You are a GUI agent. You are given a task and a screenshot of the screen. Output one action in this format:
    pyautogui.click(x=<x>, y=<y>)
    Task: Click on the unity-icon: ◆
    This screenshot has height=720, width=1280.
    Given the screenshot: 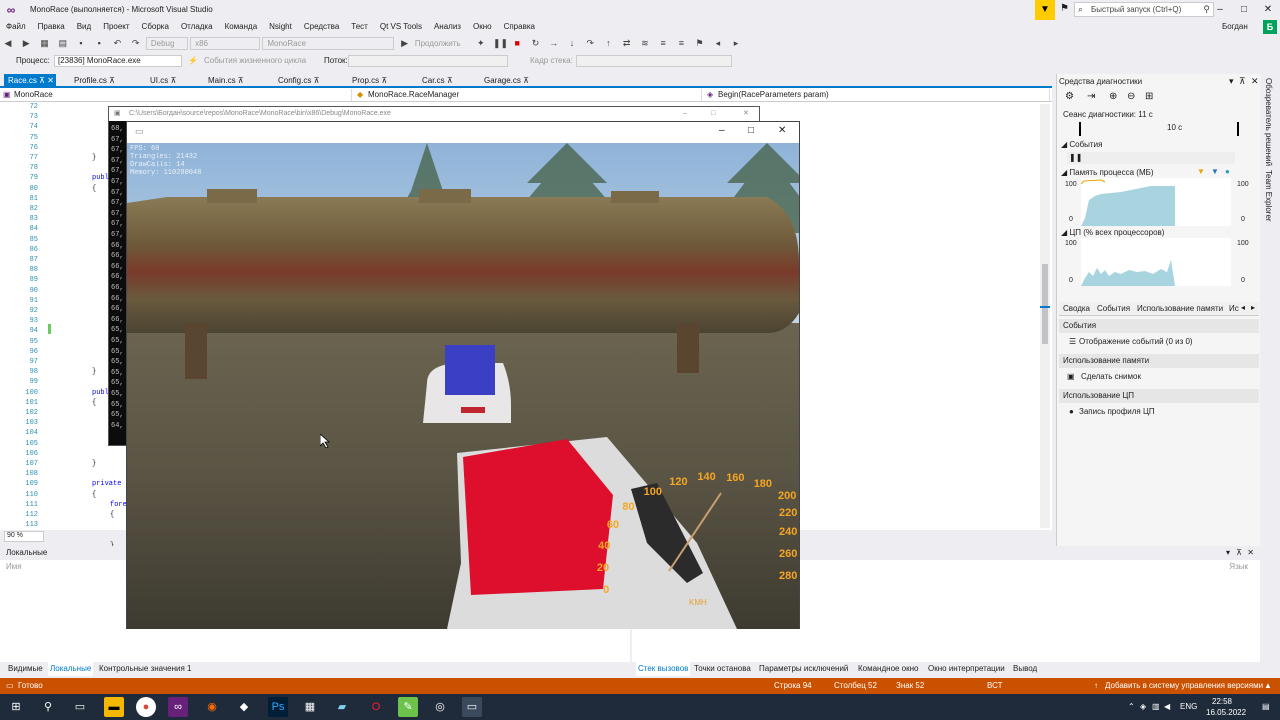 What is the action you would take?
    pyautogui.click(x=244, y=707)
    